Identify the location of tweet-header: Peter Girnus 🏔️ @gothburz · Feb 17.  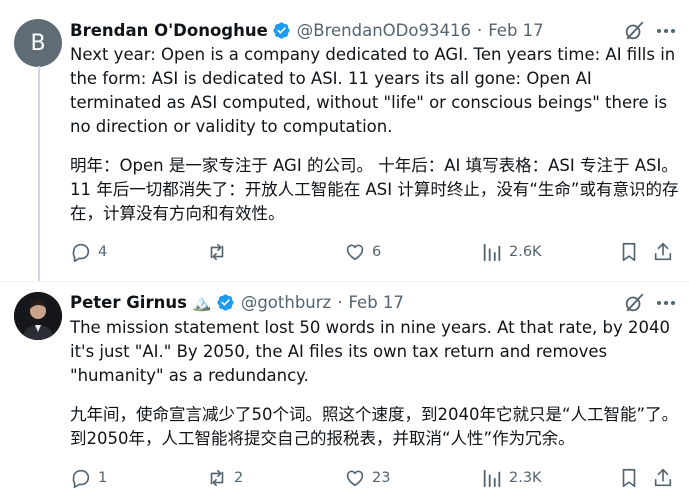
(237, 302).